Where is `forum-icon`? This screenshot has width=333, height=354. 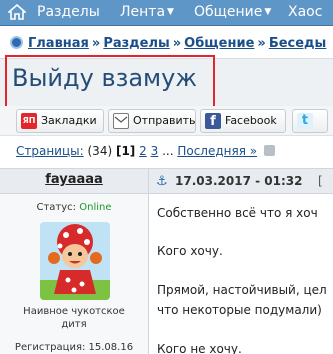
forum-icon is located at coordinates (16, 42).